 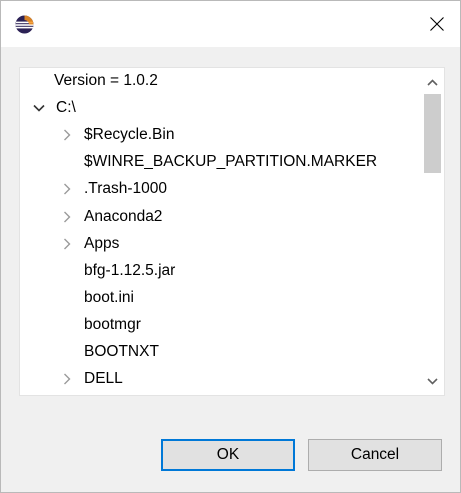 I want to click on tree-item: Anaconda2, so click(x=111, y=217).